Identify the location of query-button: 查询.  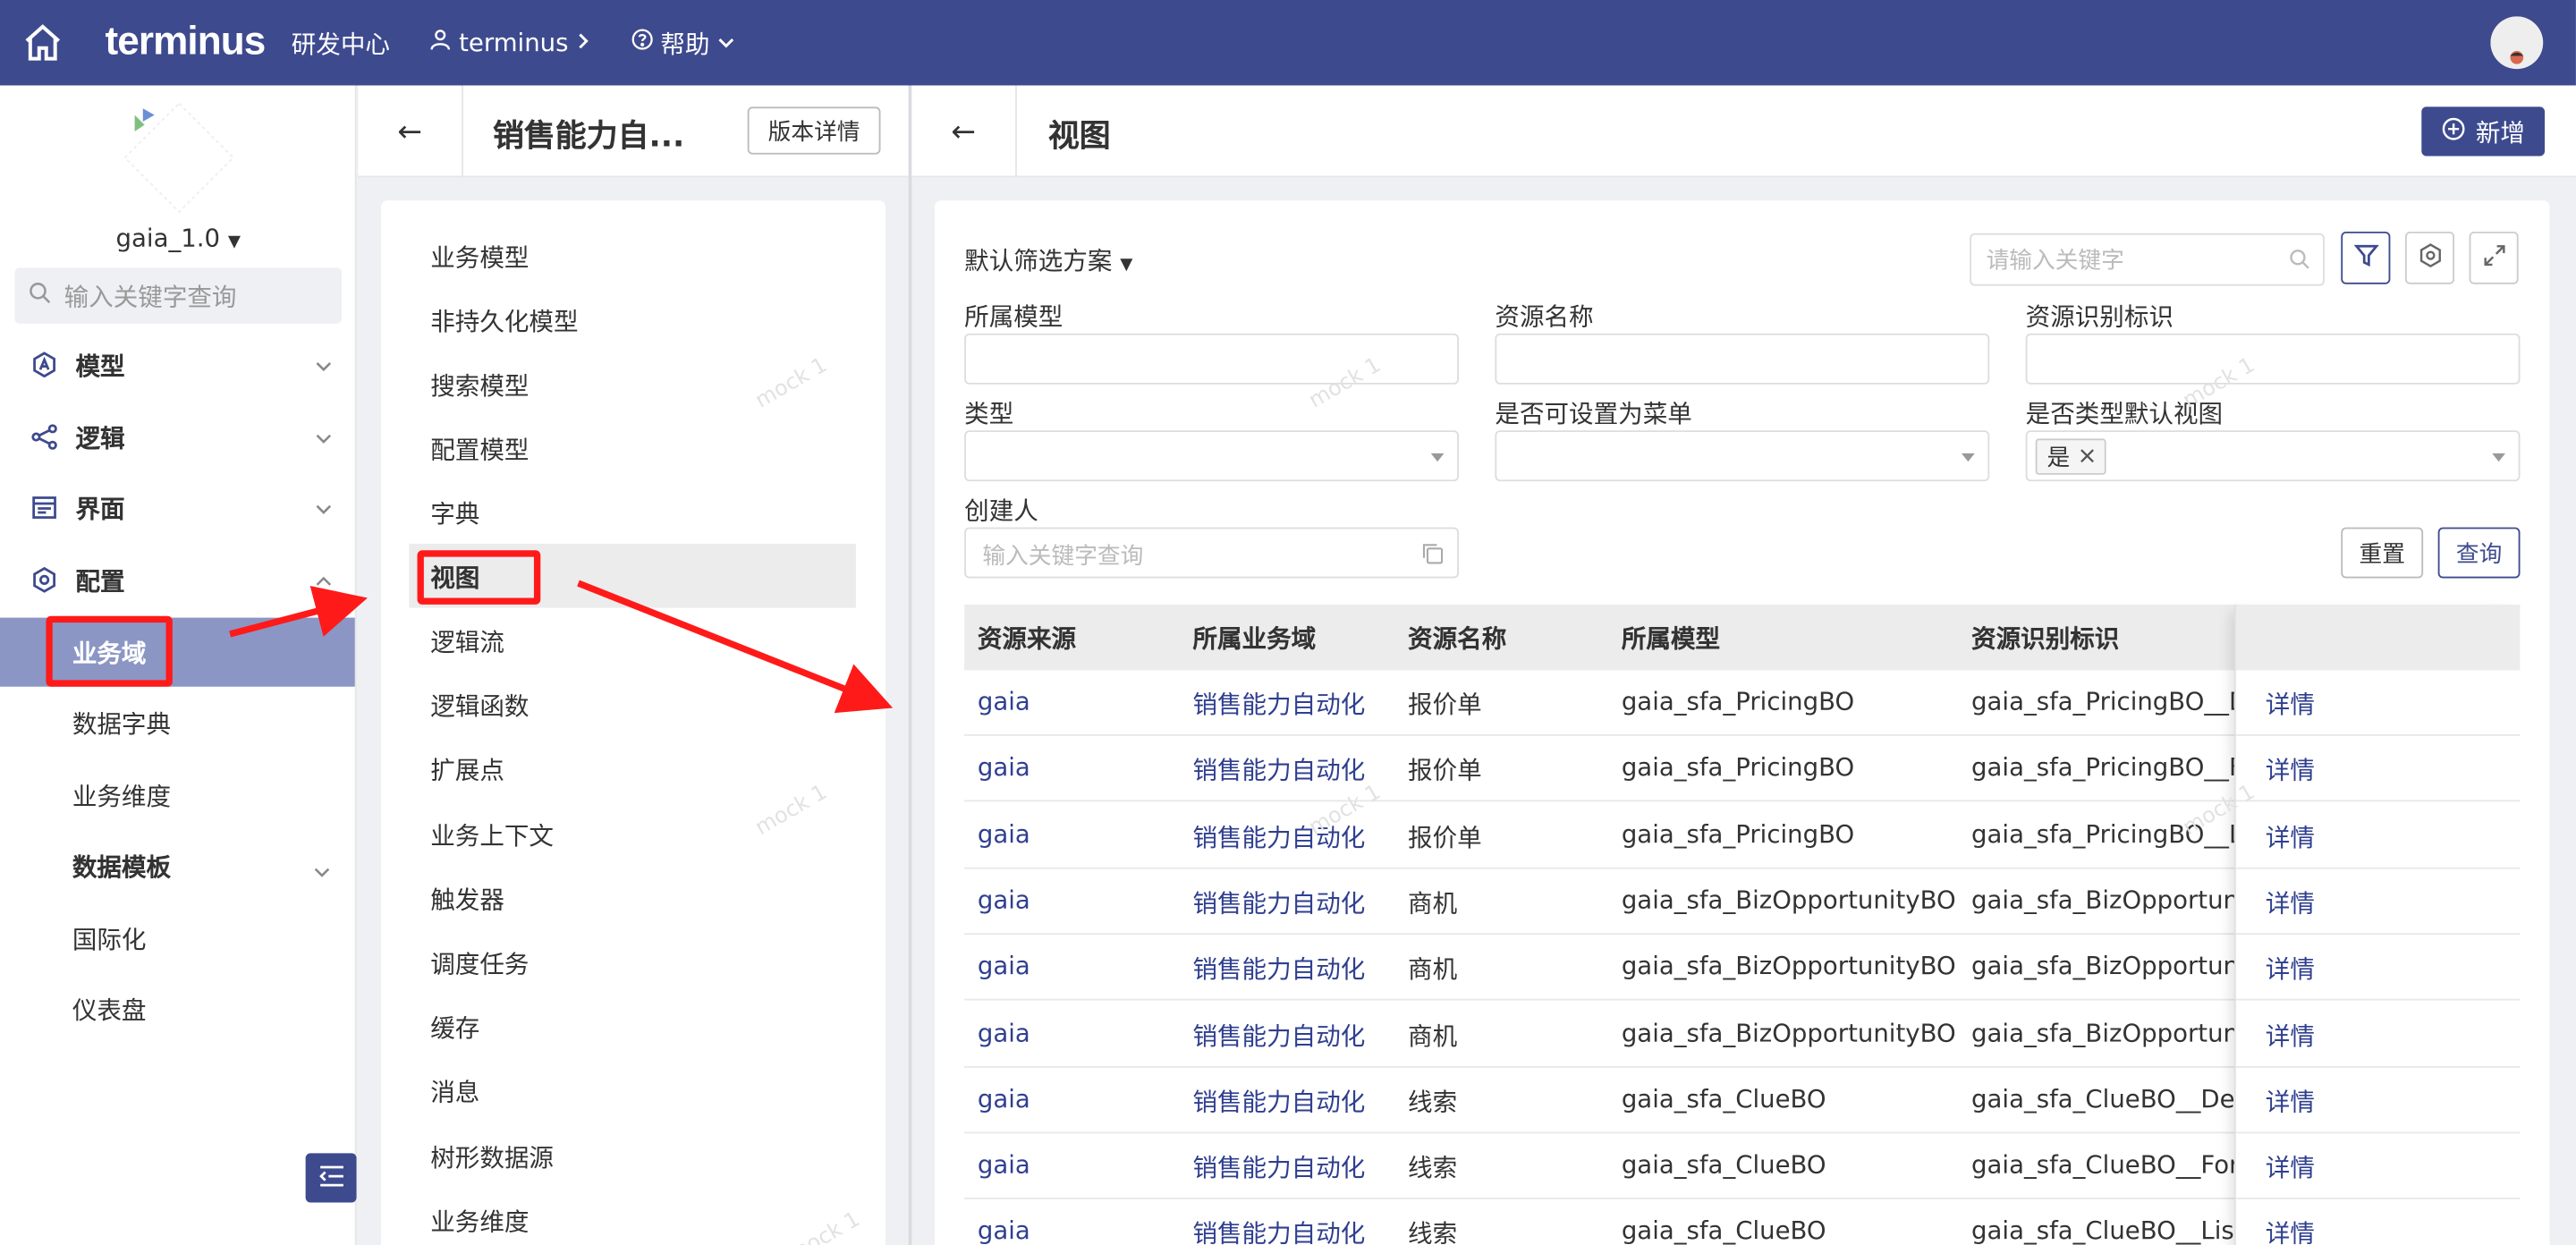
(2479, 553).